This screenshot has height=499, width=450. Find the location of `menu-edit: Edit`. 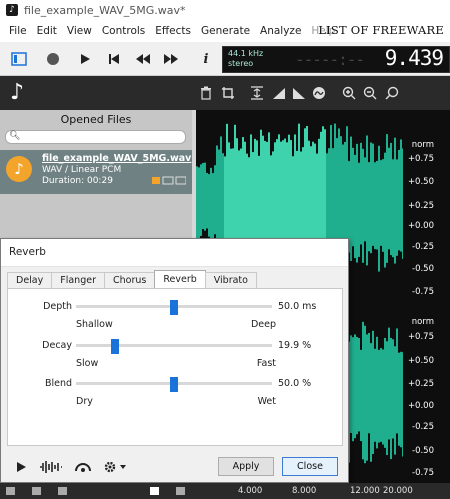

menu-edit: Edit is located at coordinates (47, 31).